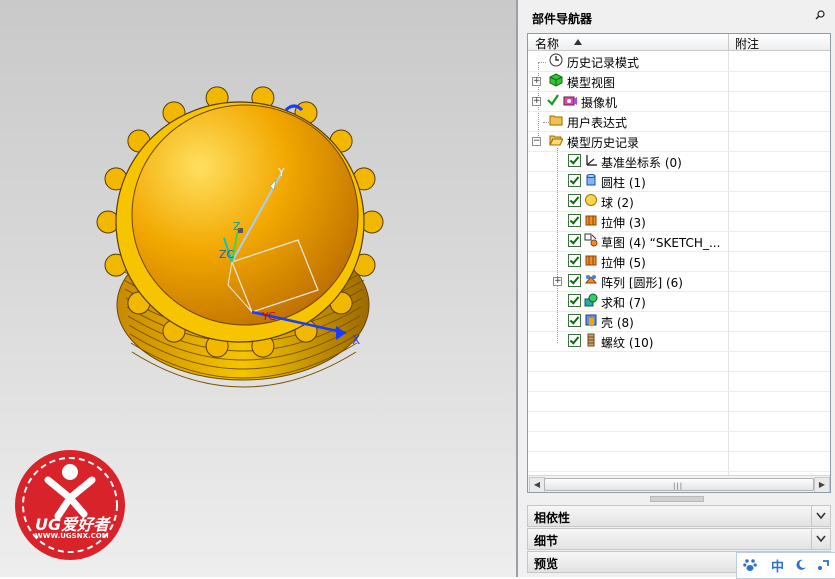 This screenshot has height=579, width=835. I want to click on scroll-right-icon: ▶, so click(822, 484).